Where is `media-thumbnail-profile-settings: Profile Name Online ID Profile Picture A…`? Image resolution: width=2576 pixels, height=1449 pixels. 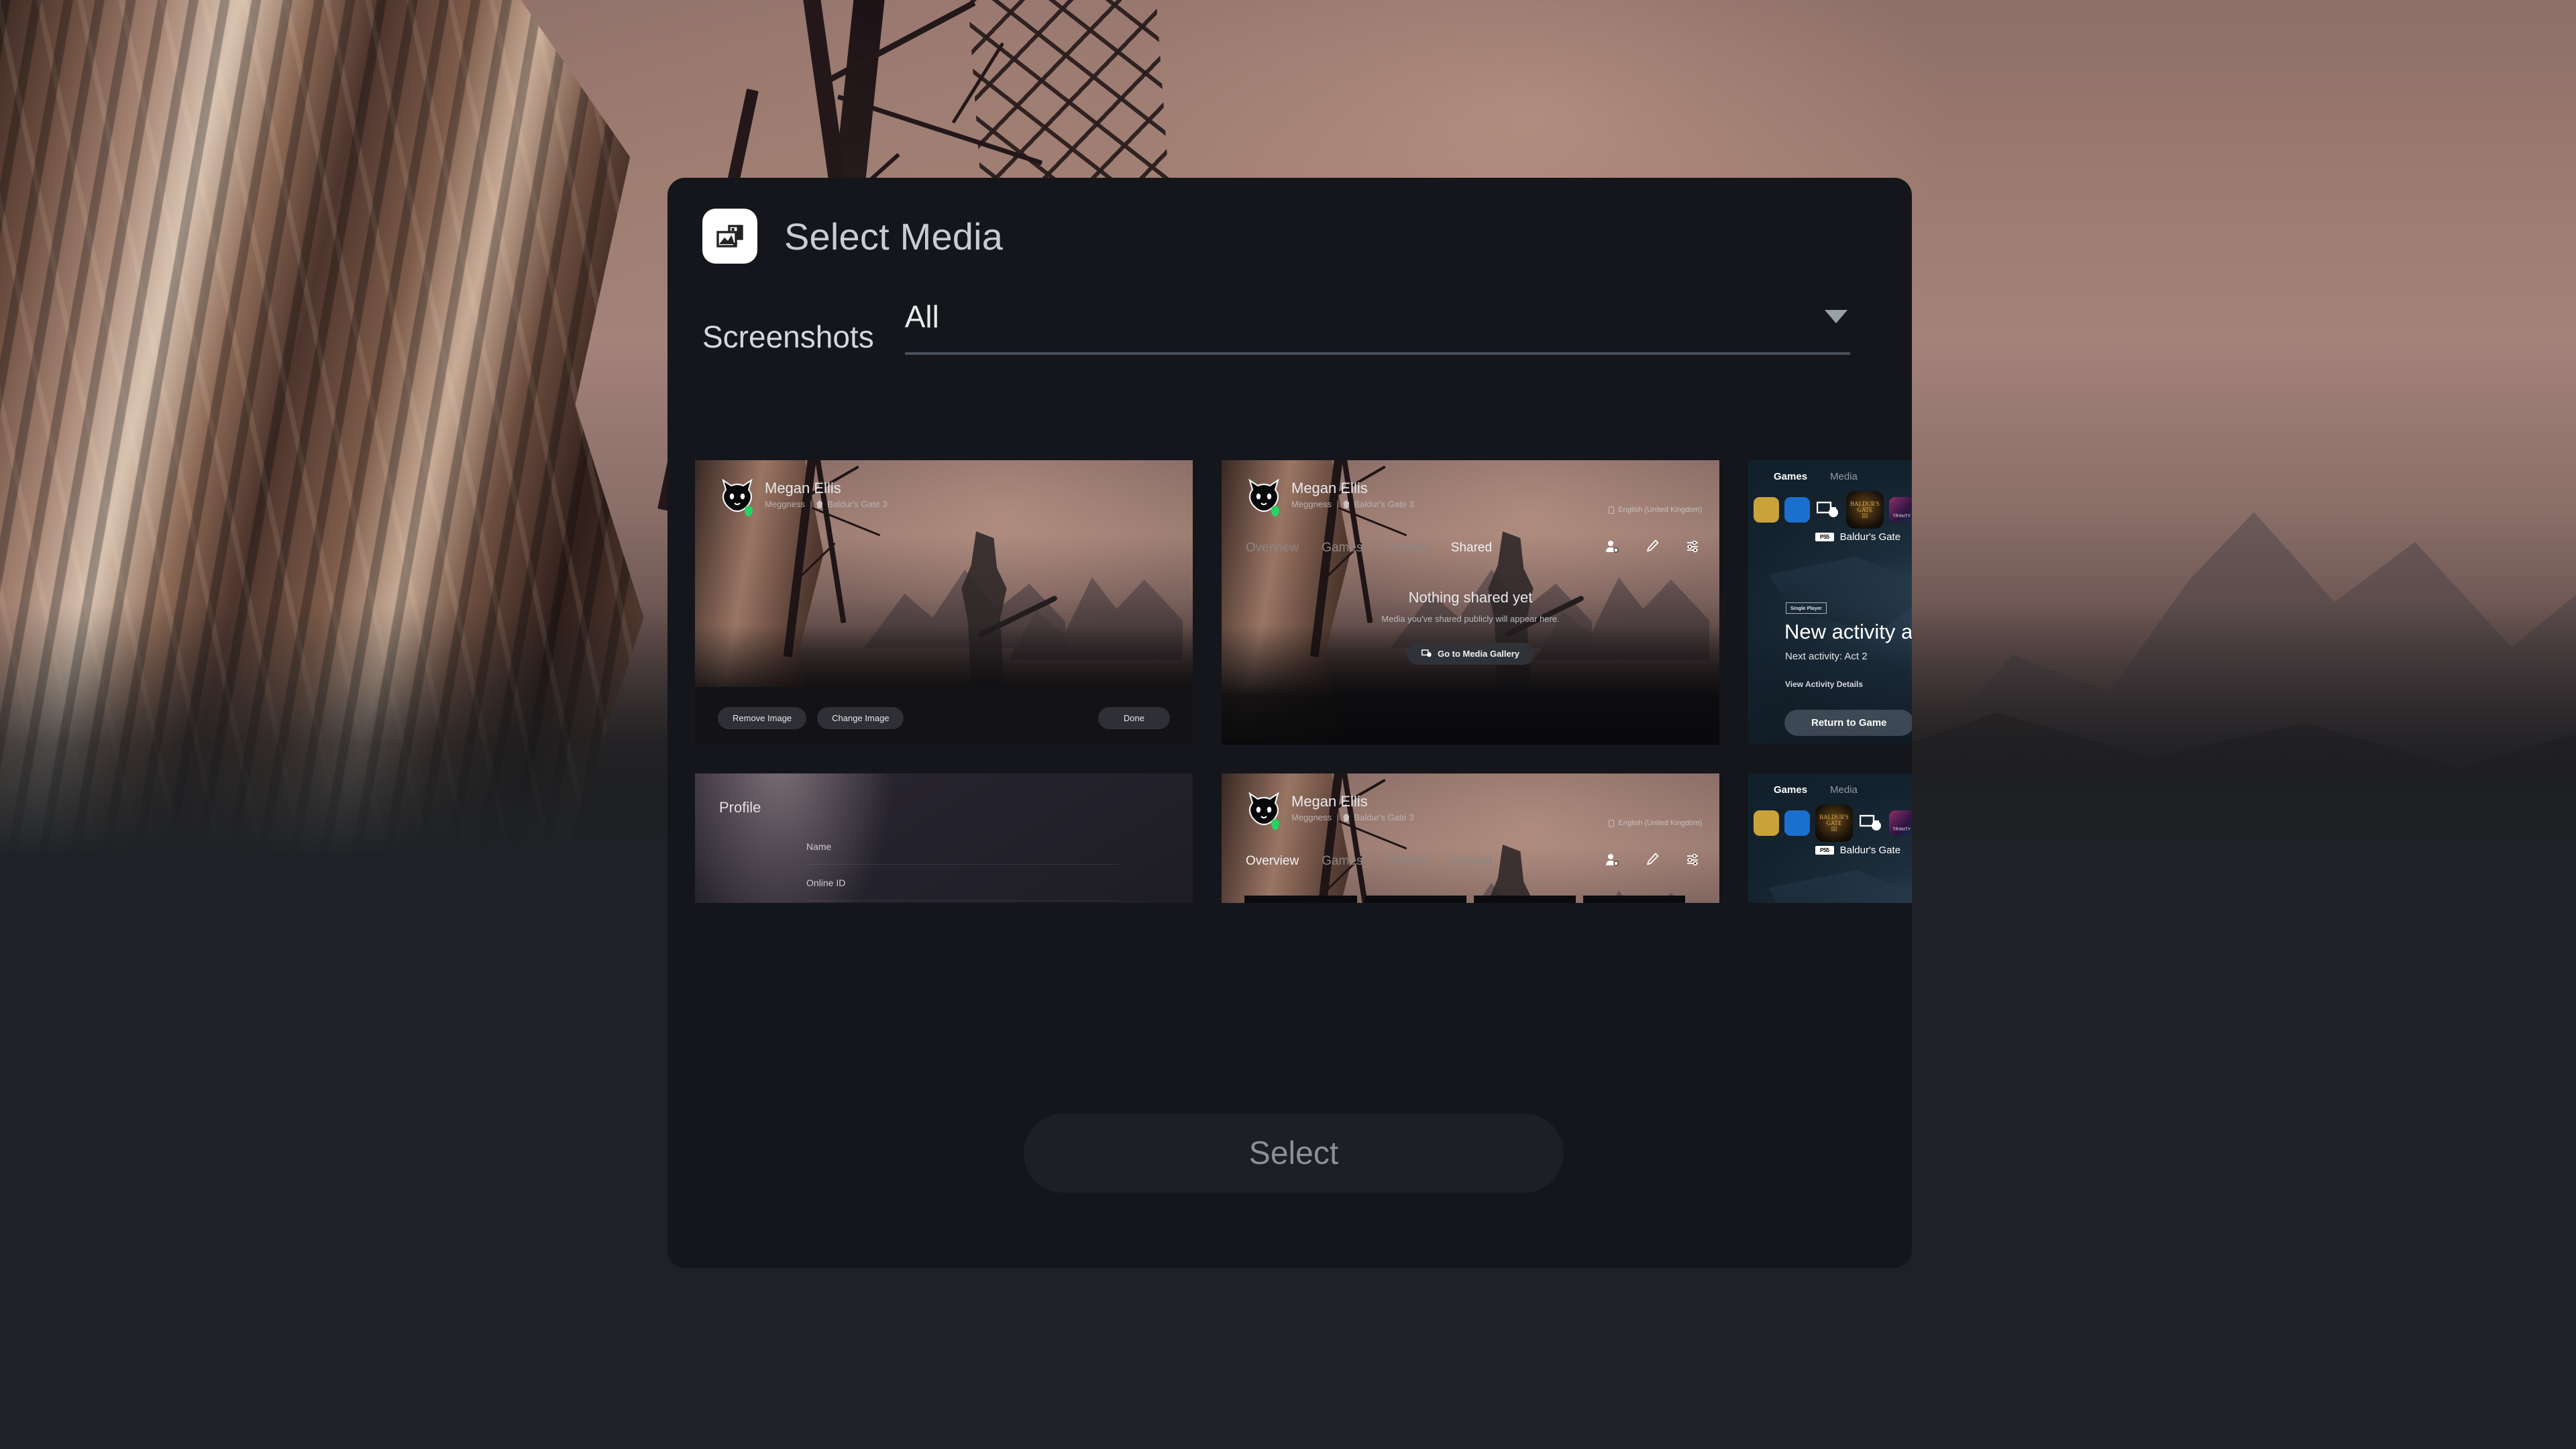
media-thumbnail-profile-settings: Profile Name Online ID Profile Picture A… is located at coordinates (944, 838).